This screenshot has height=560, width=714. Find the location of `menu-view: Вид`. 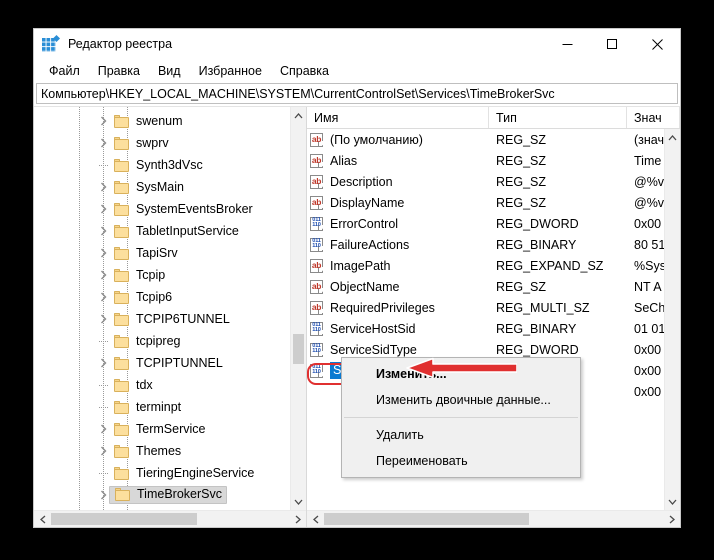

menu-view: Вид is located at coordinates (169, 71).